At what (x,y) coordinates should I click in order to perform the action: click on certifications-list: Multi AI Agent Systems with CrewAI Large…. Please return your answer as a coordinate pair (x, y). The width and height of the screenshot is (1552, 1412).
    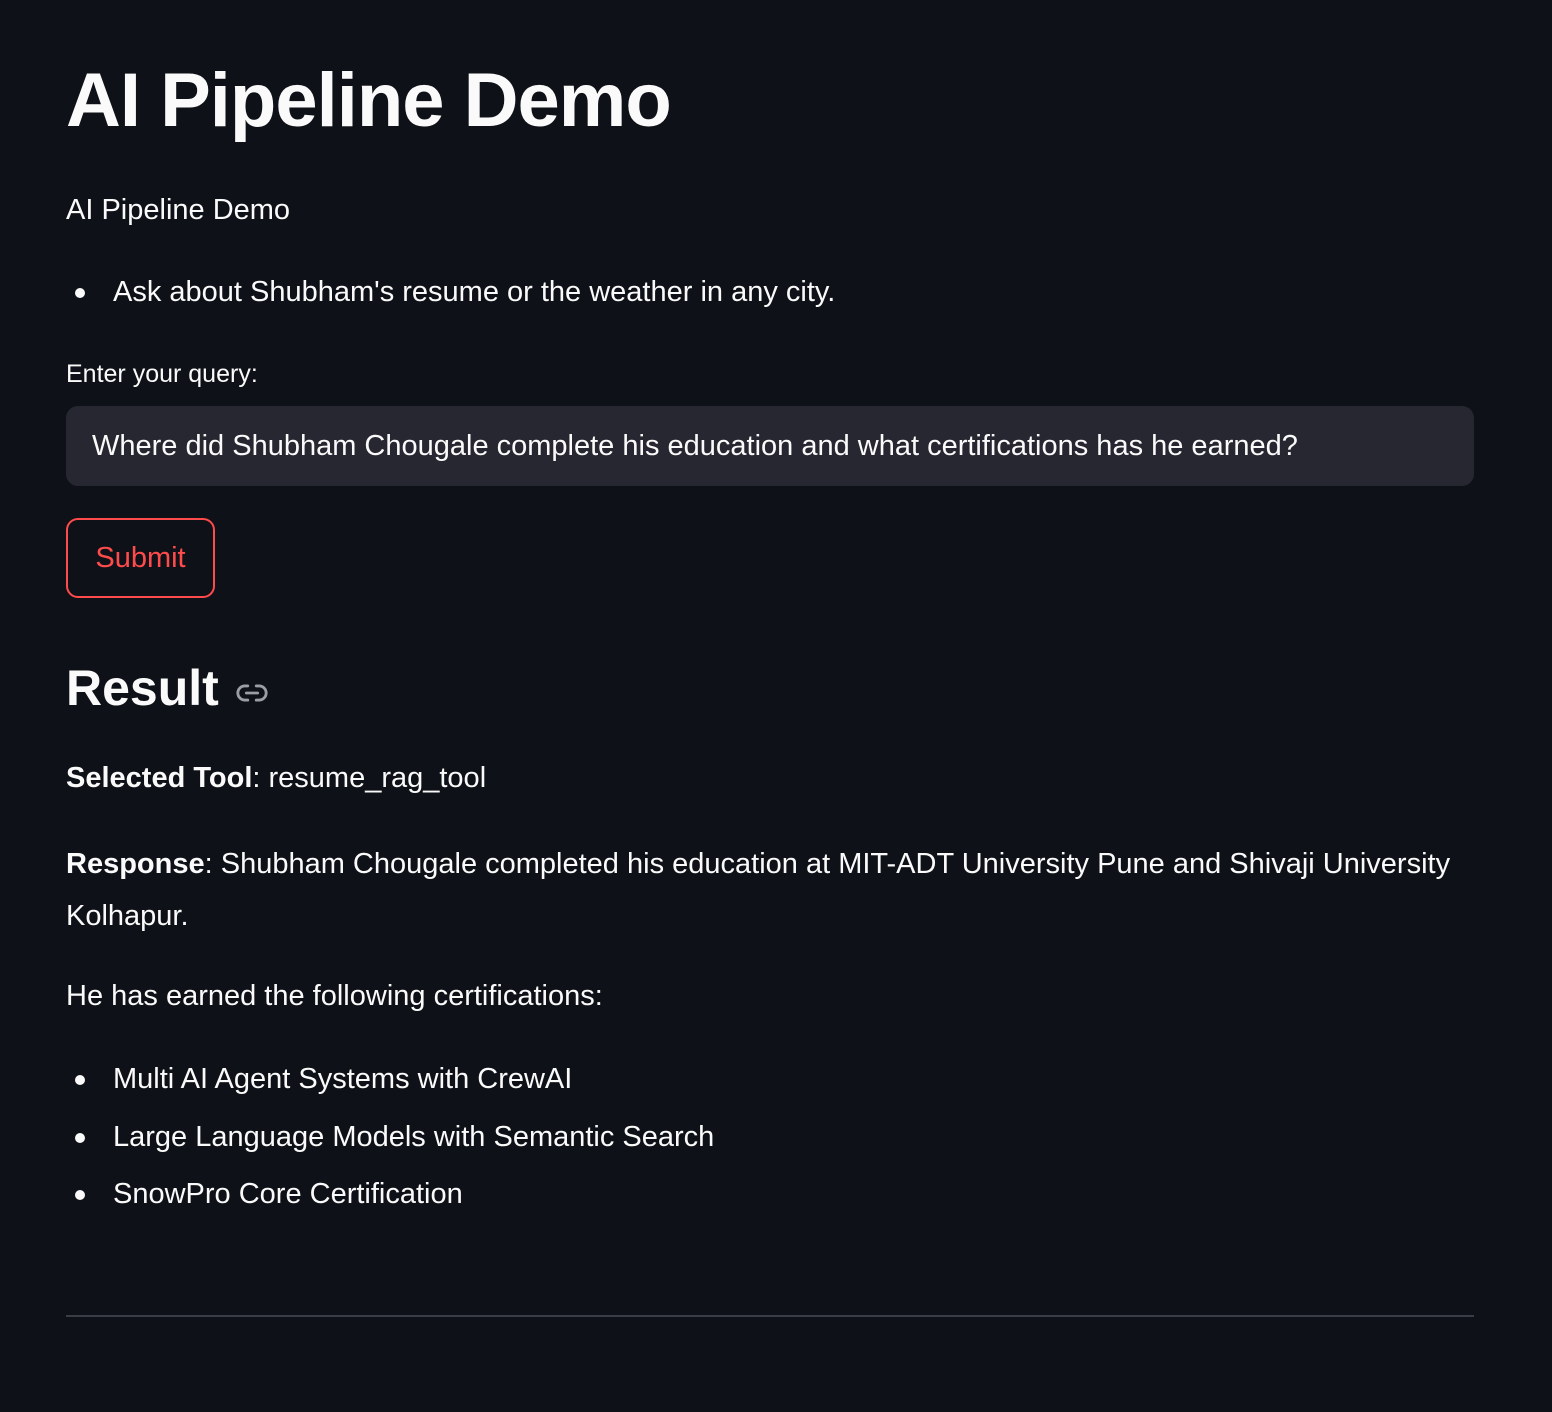
    Looking at the image, I should click on (390, 1145).